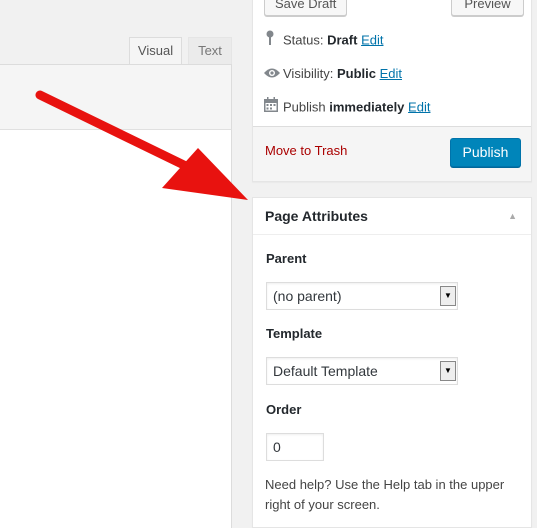  What do you see at coordinates (141, 145) in the screenshot?
I see `annotation-arrow-icon` at bounding box center [141, 145].